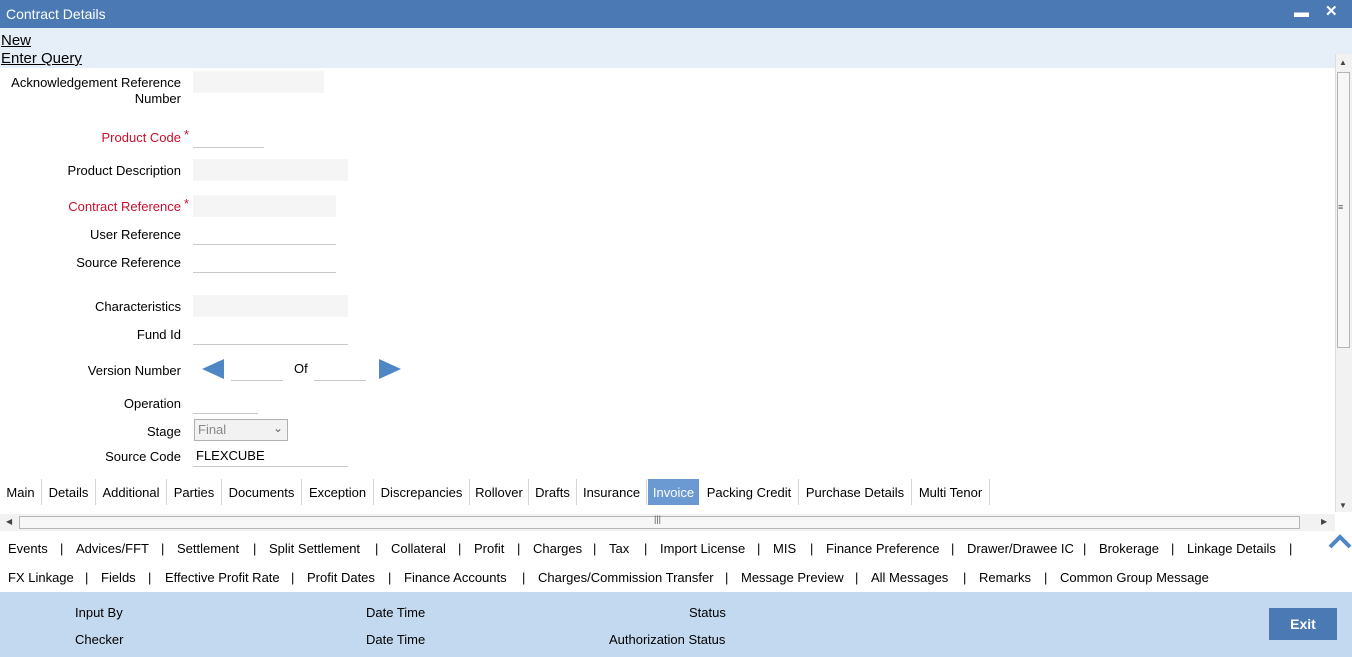 Image resolution: width=1352 pixels, height=657 pixels. I want to click on next-version-icon, so click(390, 369).